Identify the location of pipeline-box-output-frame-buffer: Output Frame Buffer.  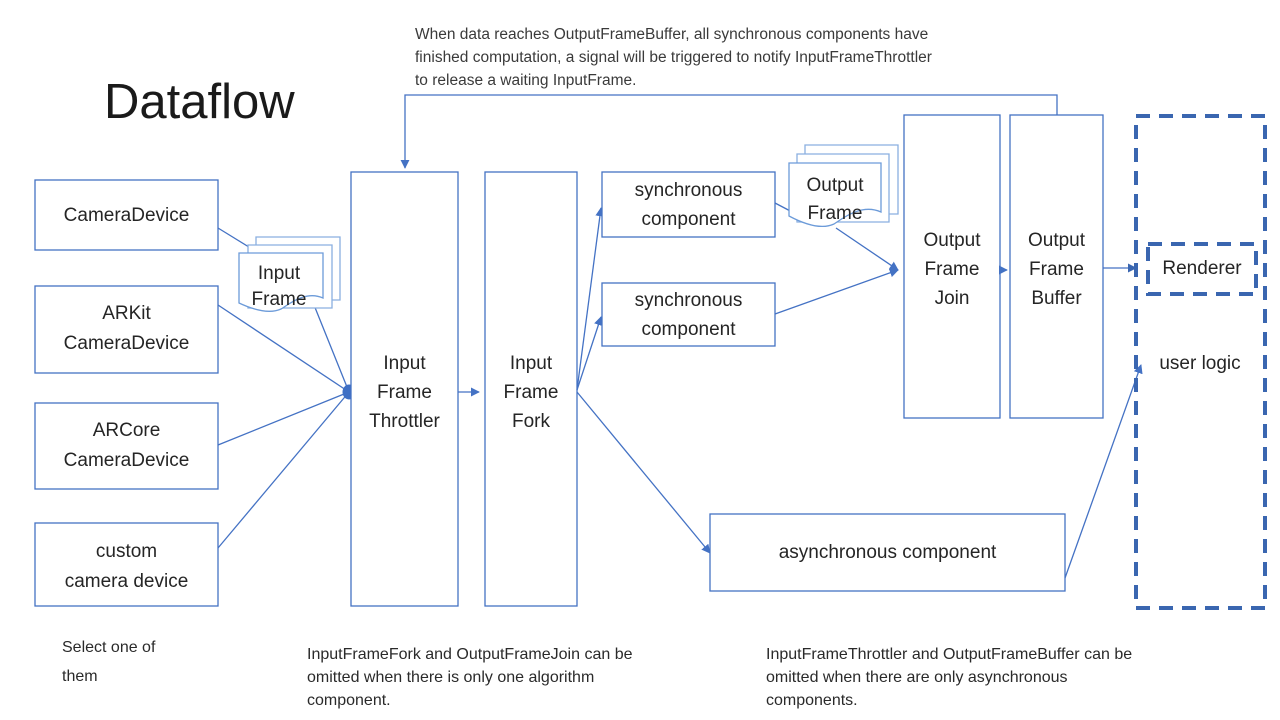
(1056, 266).